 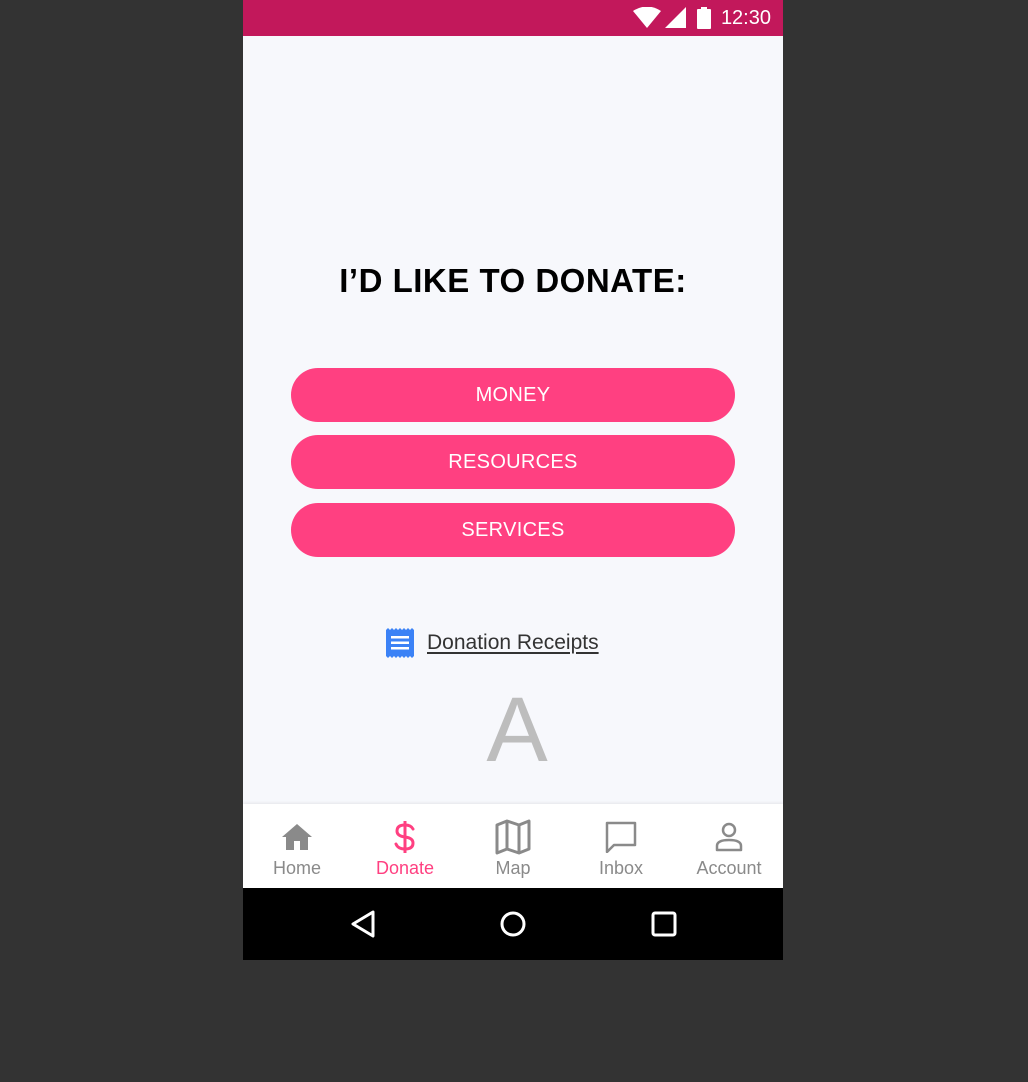 I want to click on nav-item-map: Map, so click(x=513, y=846).